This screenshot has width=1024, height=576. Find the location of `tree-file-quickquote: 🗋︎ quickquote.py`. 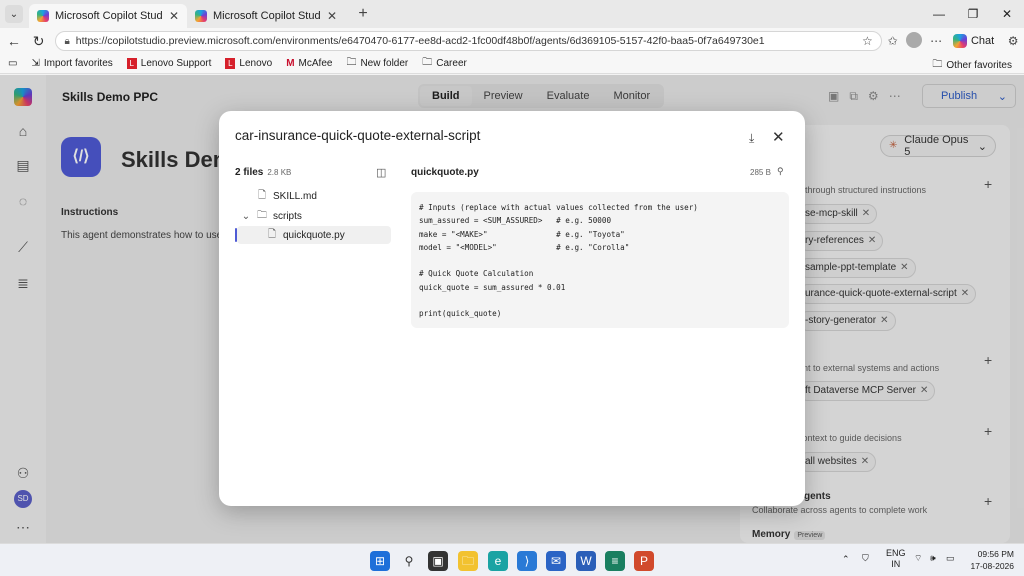

tree-file-quickquote: 🗋︎ quickquote.py is located at coordinates (314, 235).